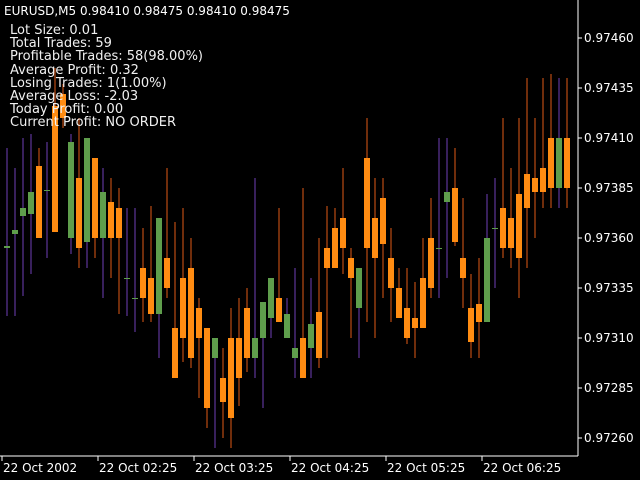  Describe the element at coordinates (609, 88) in the screenshot. I see `y-tick-label: 0.97435` at that location.